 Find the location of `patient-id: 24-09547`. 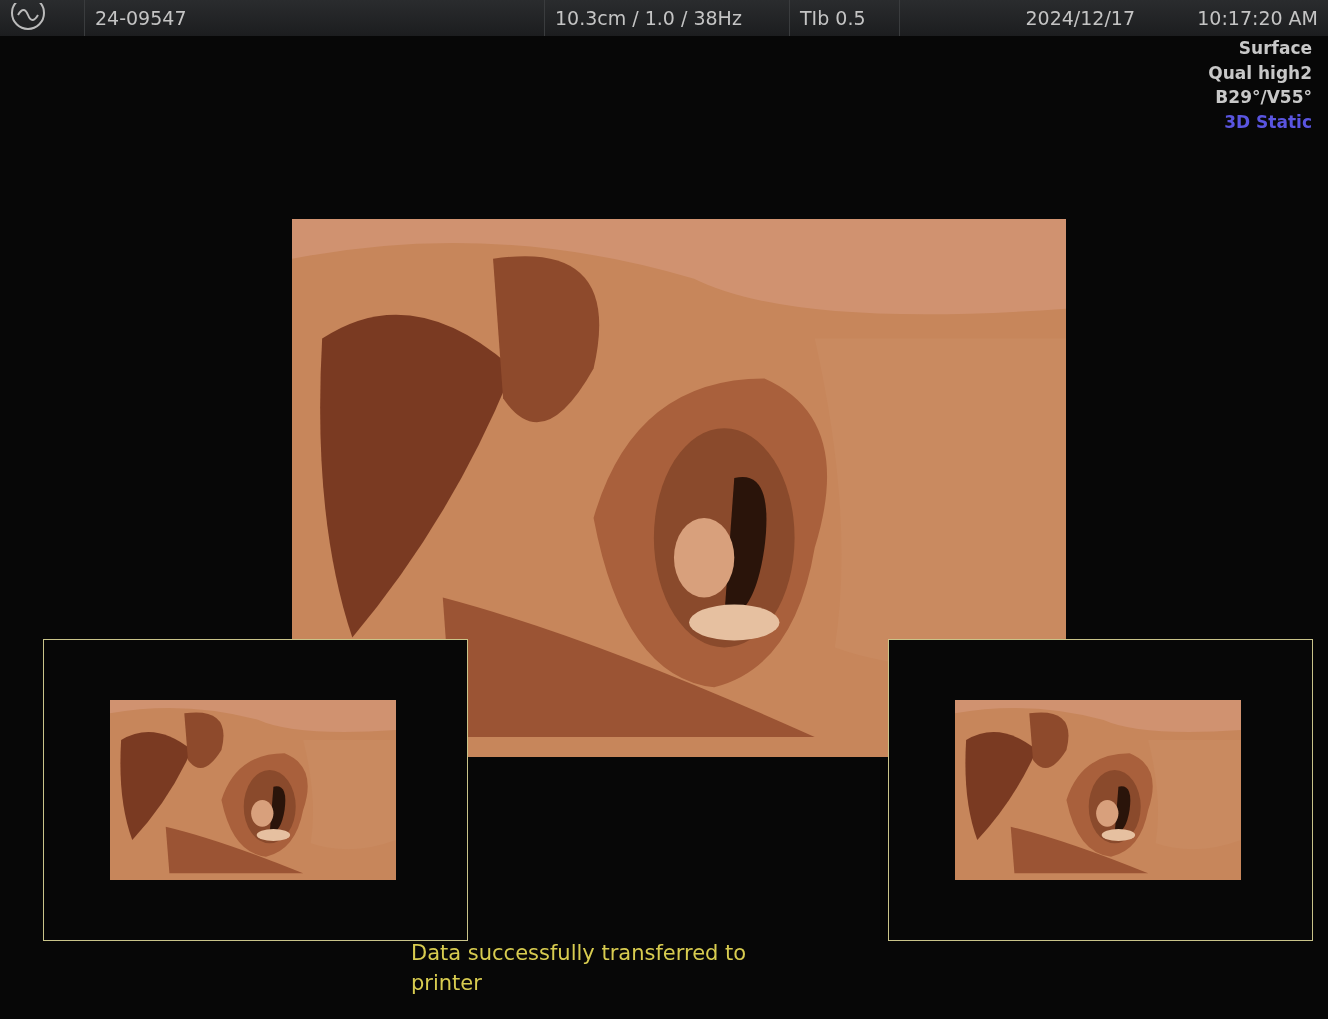

patient-id: 24-09547 is located at coordinates (141, 18).